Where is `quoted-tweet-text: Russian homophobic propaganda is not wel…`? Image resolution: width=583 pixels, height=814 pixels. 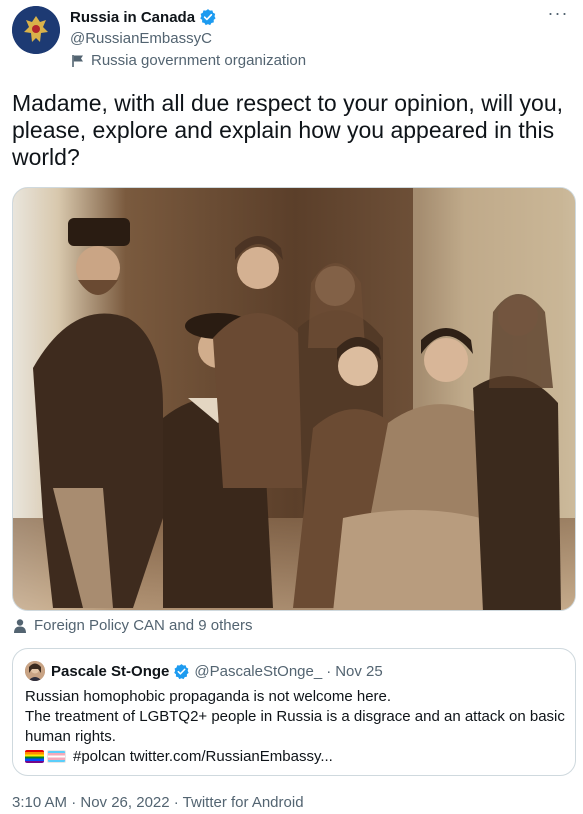 quoted-tweet-text: Russian homophobic propaganda is not wel… is located at coordinates (295, 727).